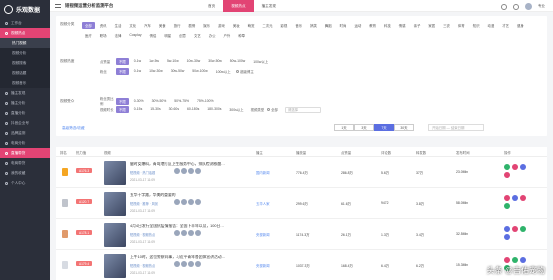 The width and height of the screenshot is (553, 280). I want to click on filter-chip: 三农, so click(446, 25).